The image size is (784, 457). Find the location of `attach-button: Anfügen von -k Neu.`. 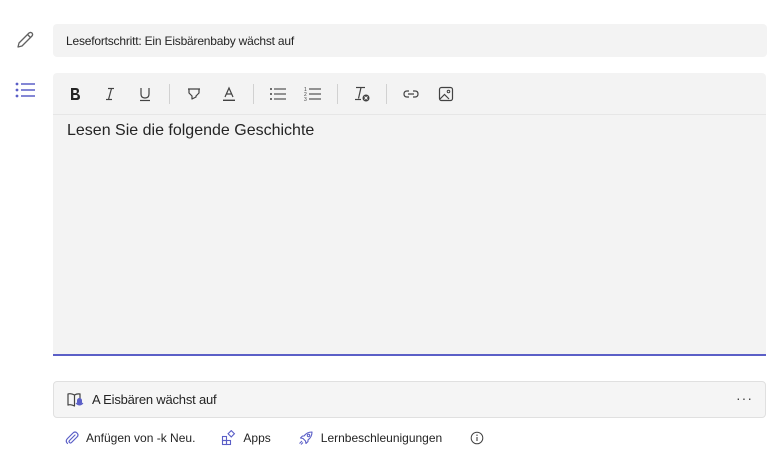

attach-button: Anfügen von -k Neu. is located at coordinates (129, 438).